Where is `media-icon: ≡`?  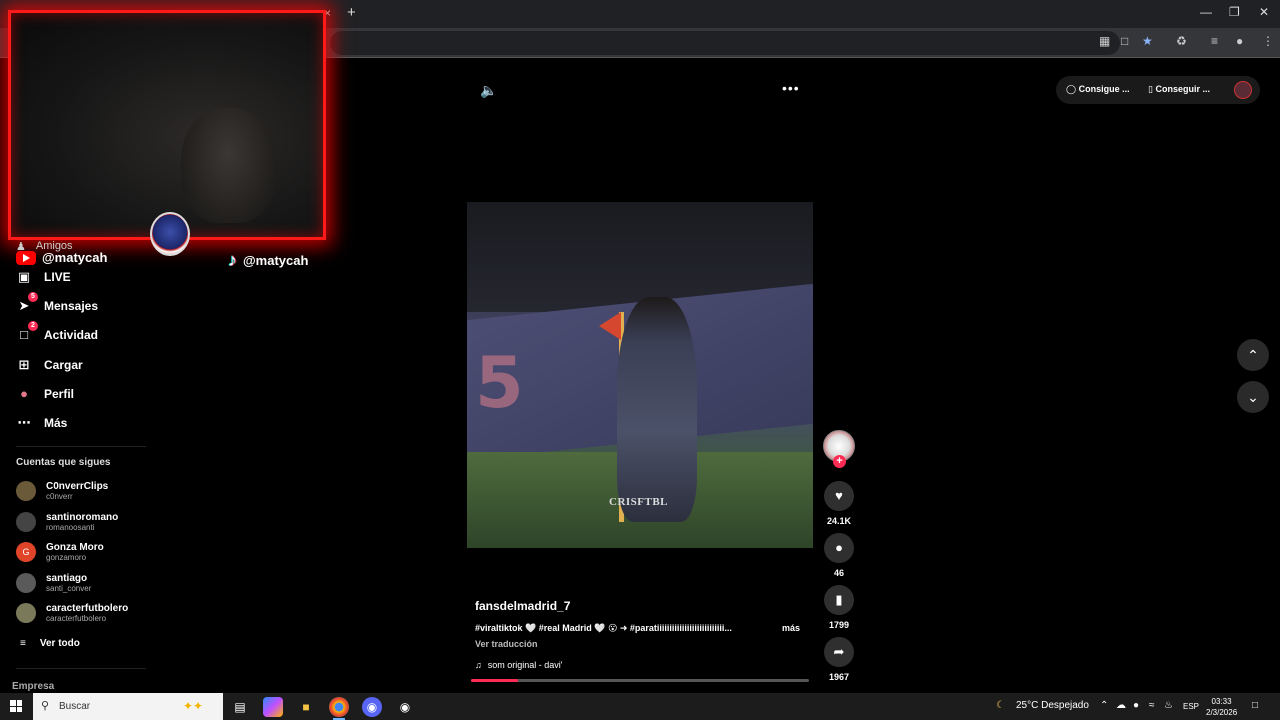 media-icon: ≡ is located at coordinates (1214, 41).